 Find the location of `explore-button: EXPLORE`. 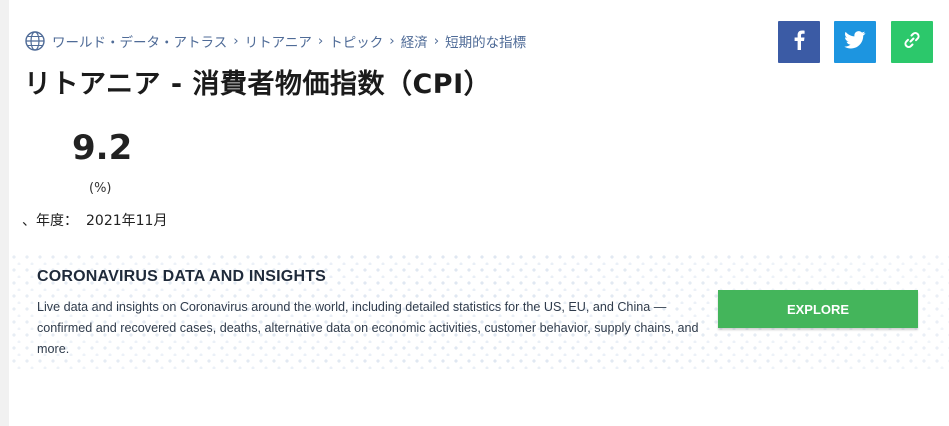

explore-button: EXPLORE is located at coordinates (818, 309).